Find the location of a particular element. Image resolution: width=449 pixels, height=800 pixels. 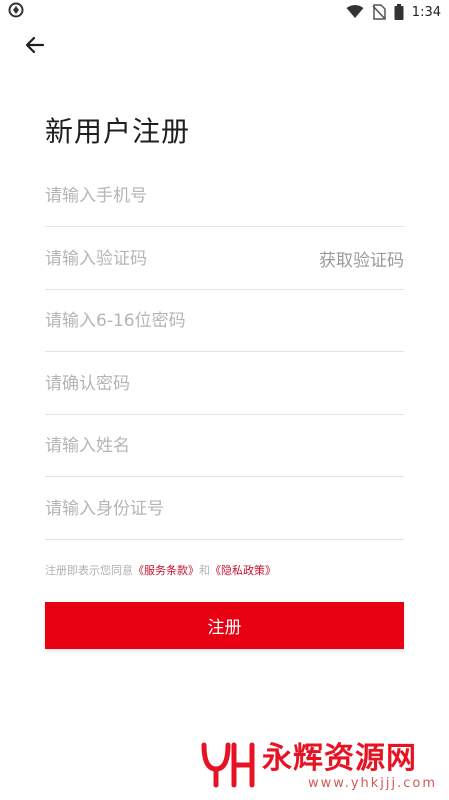

name-field-row is located at coordinates (224, 446).